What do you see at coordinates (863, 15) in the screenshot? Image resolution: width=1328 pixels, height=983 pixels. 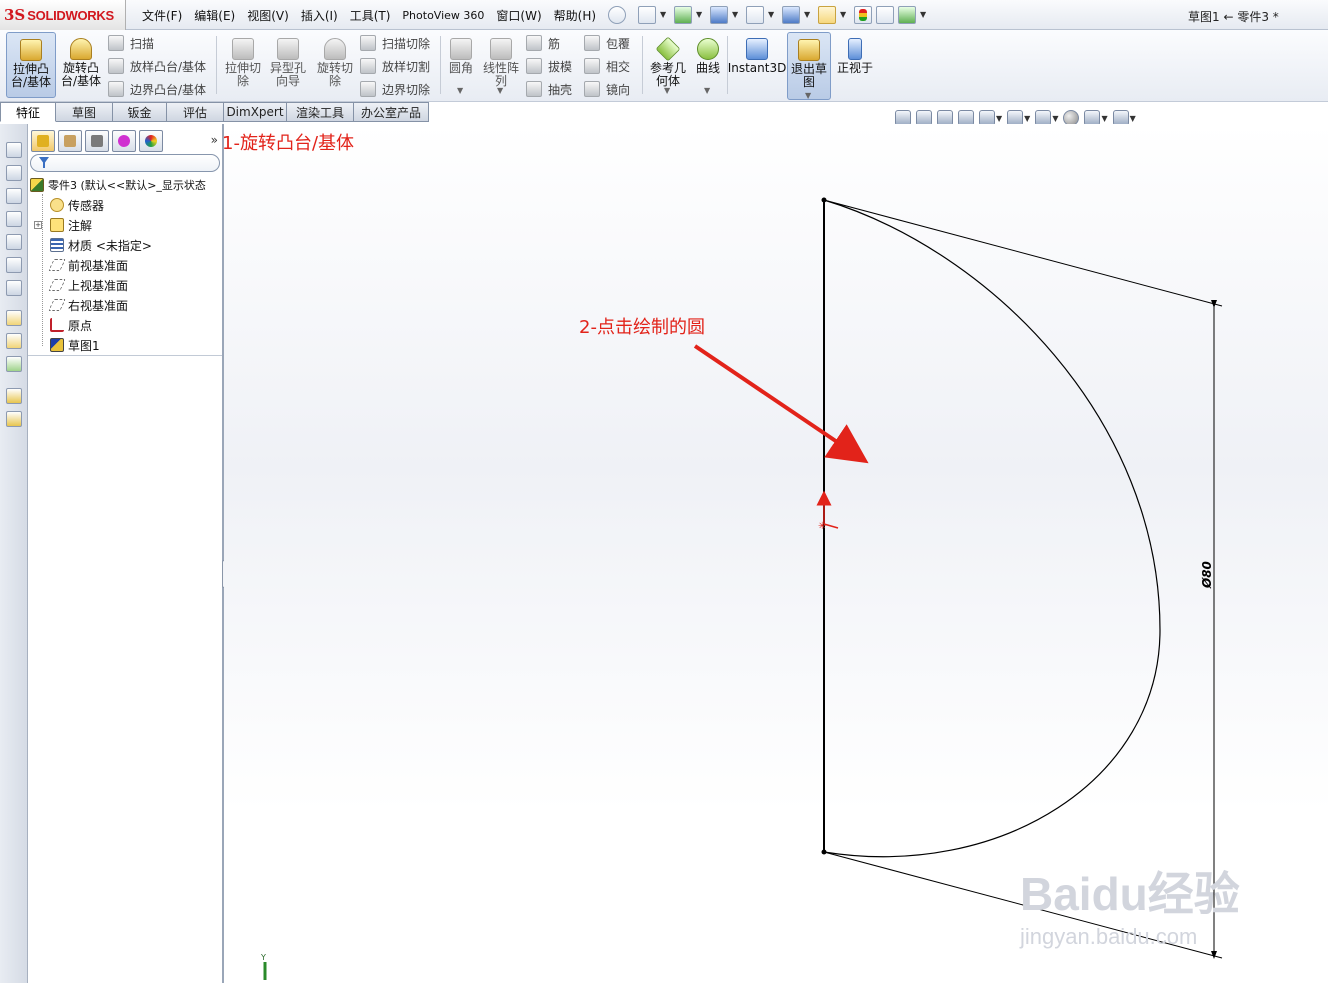 I see `rebuild-traffic-light-icon` at bounding box center [863, 15].